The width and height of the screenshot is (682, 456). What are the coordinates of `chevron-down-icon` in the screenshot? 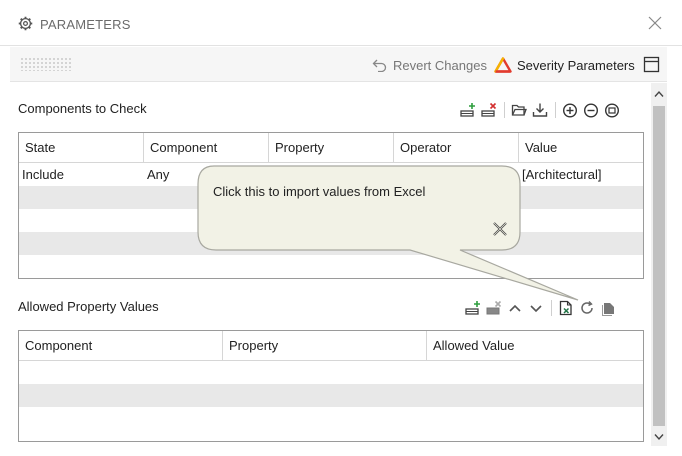 It's located at (536, 308).